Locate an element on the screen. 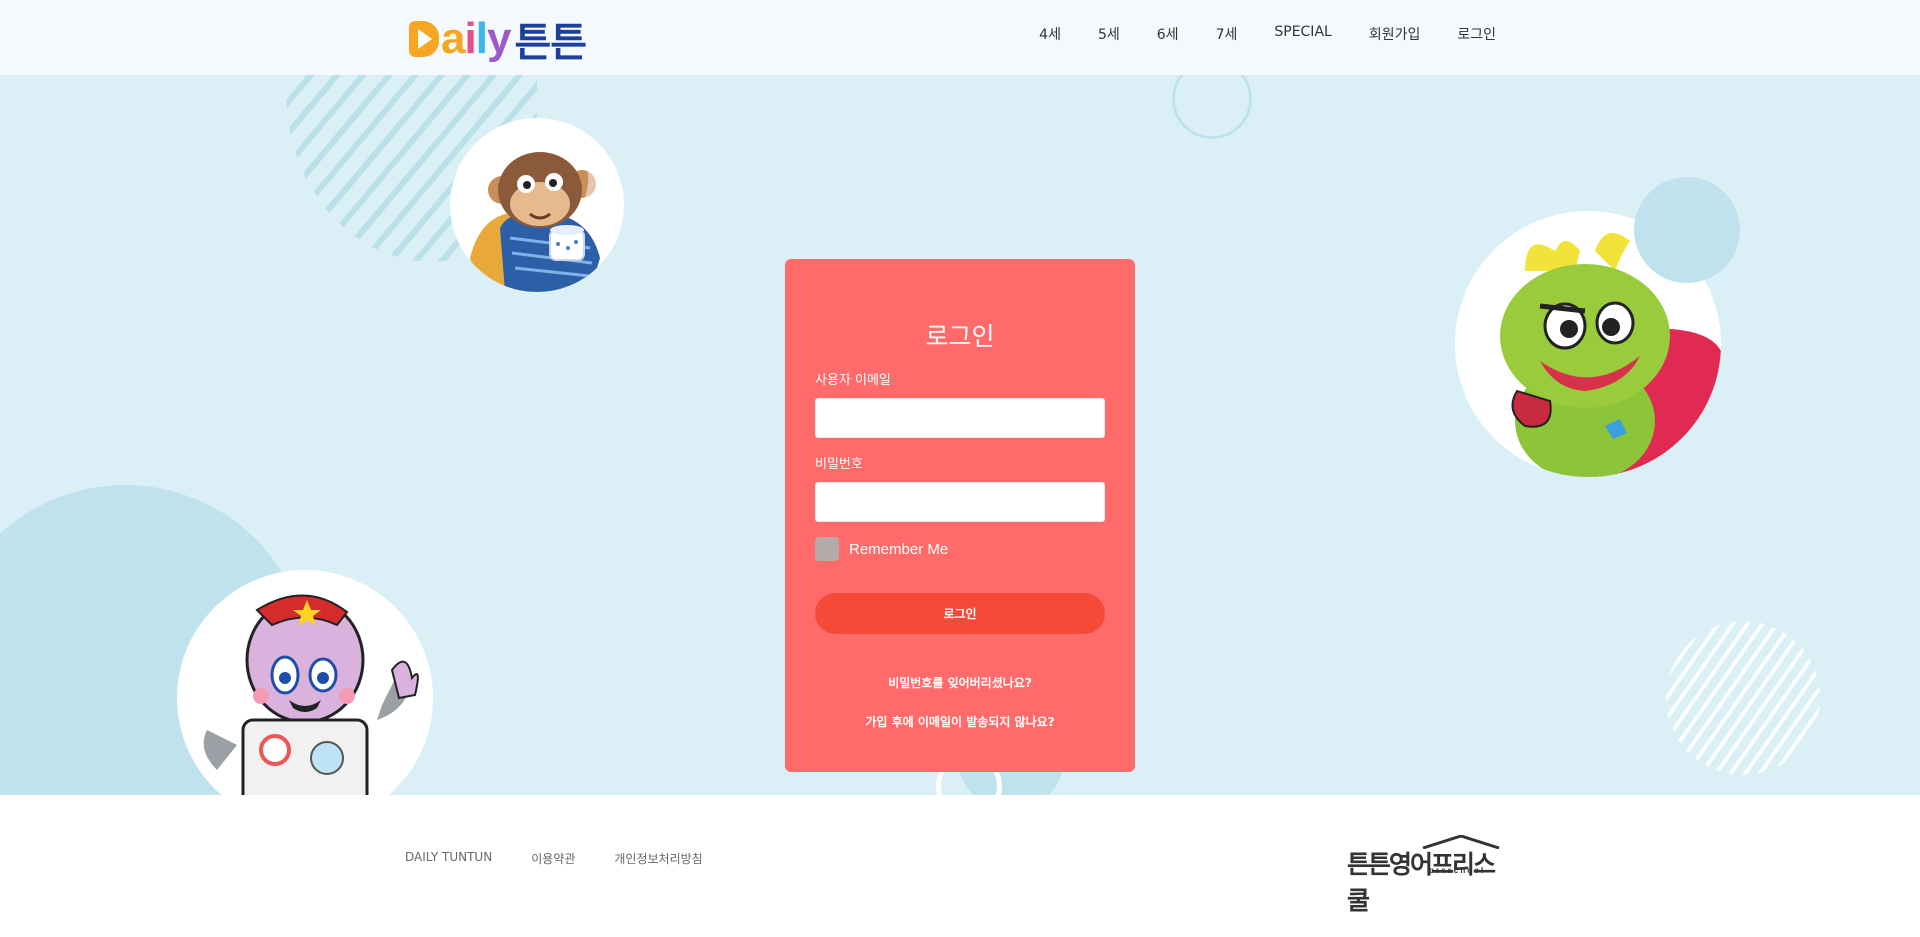 This screenshot has width=1920, height=937. decor-stripes is located at coordinates (1743, 698).